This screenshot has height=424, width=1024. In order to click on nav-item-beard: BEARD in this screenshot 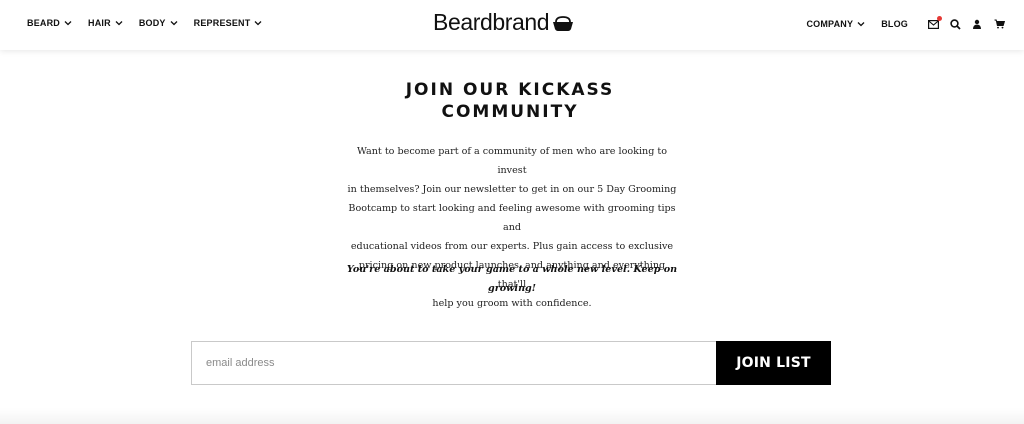, I will do `click(49, 23)`.